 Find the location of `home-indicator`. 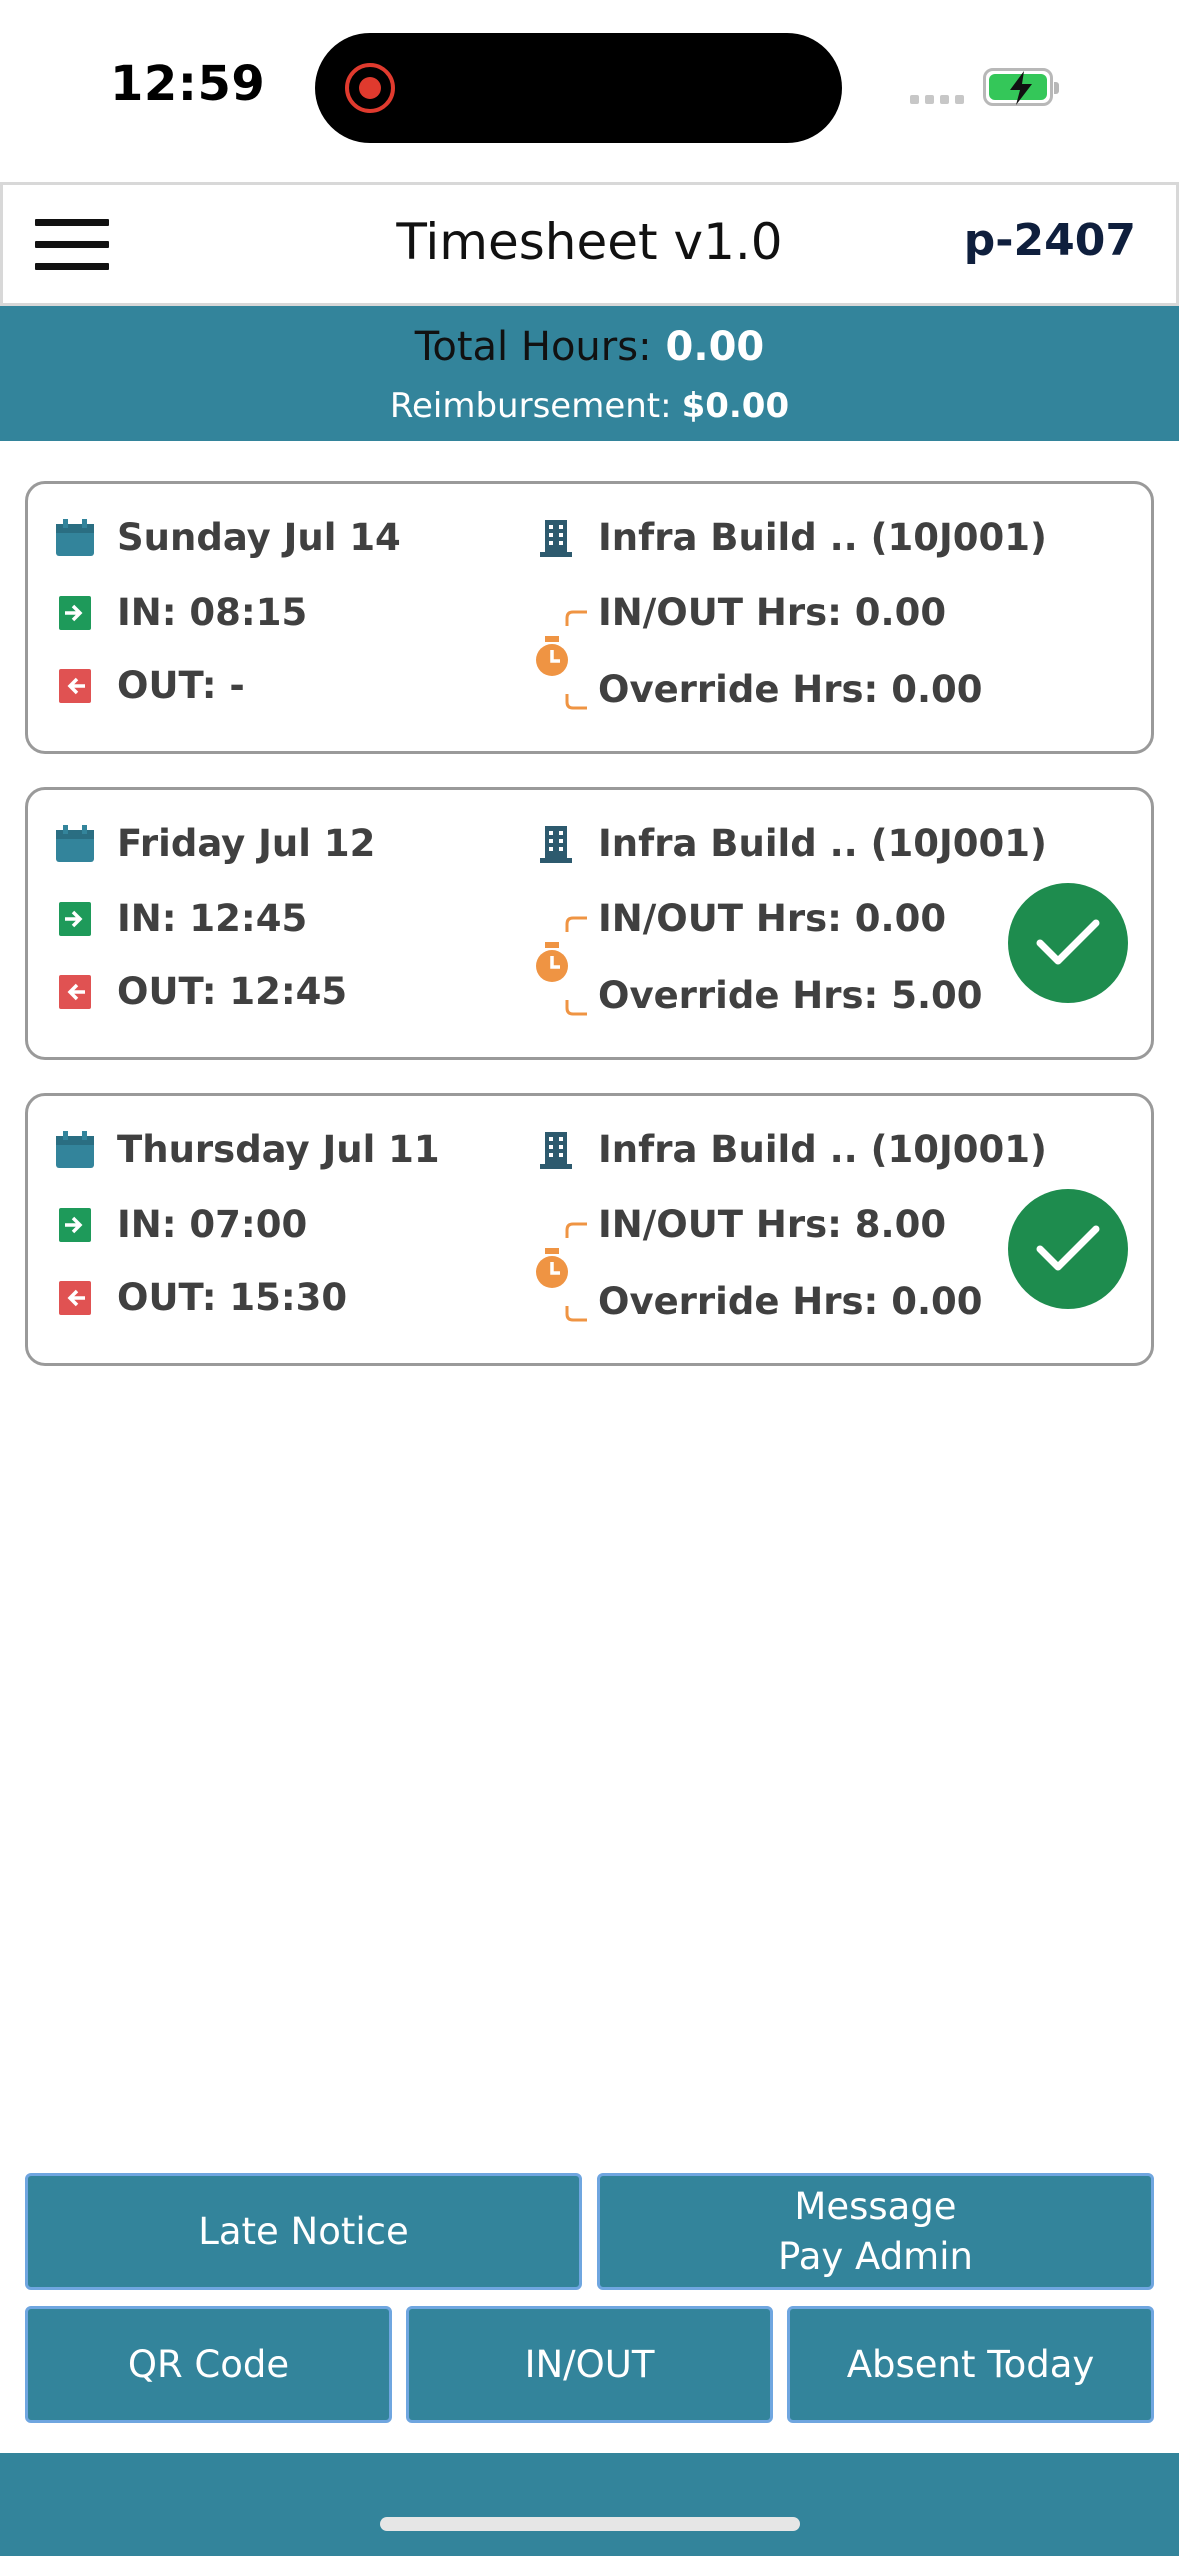

home-indicator is located at coordinates (590, 2524).